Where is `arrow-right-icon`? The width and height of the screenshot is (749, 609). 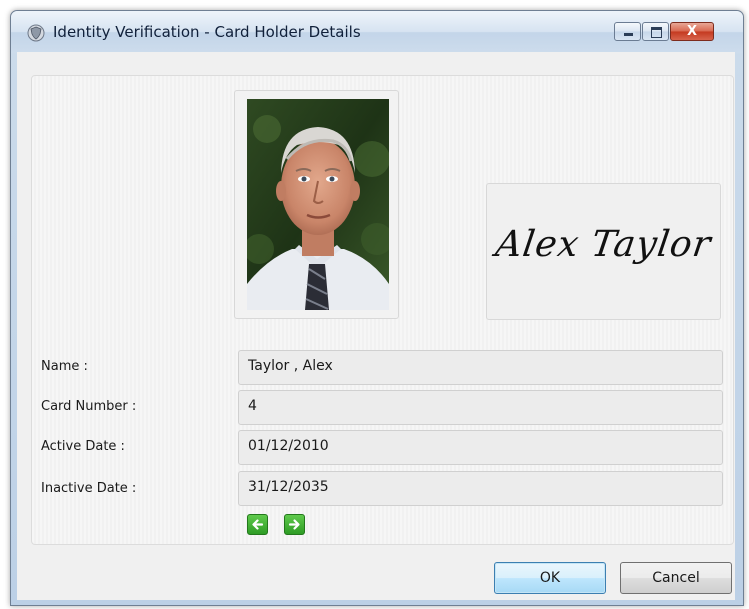
arrow-right-icon is located at coordinates (294, 524).